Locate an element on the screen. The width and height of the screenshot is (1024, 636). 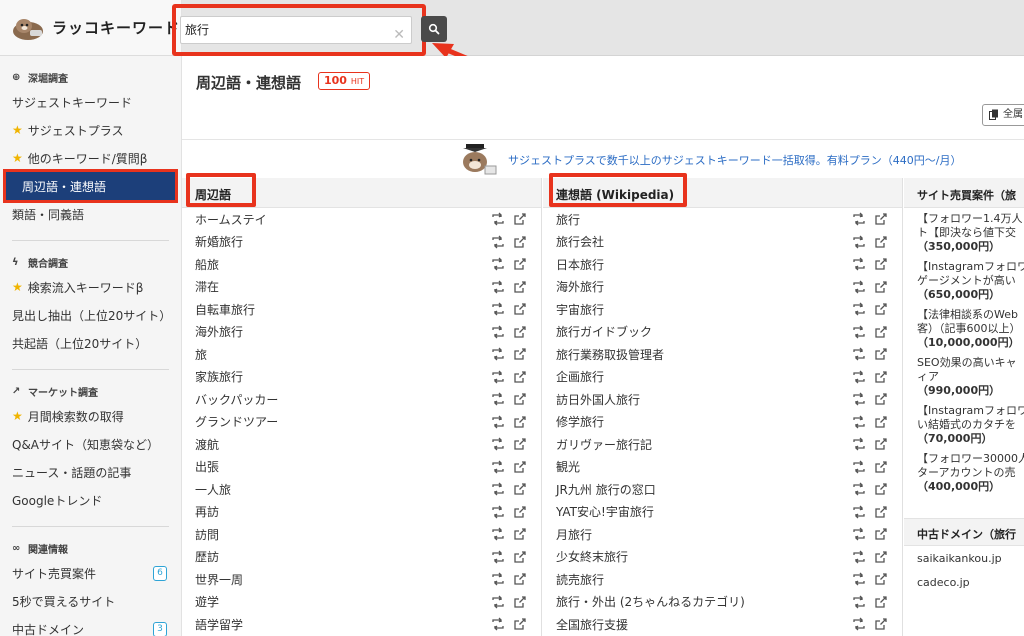
keyword-text: 世界一周 is located at coordinates (219, 579).